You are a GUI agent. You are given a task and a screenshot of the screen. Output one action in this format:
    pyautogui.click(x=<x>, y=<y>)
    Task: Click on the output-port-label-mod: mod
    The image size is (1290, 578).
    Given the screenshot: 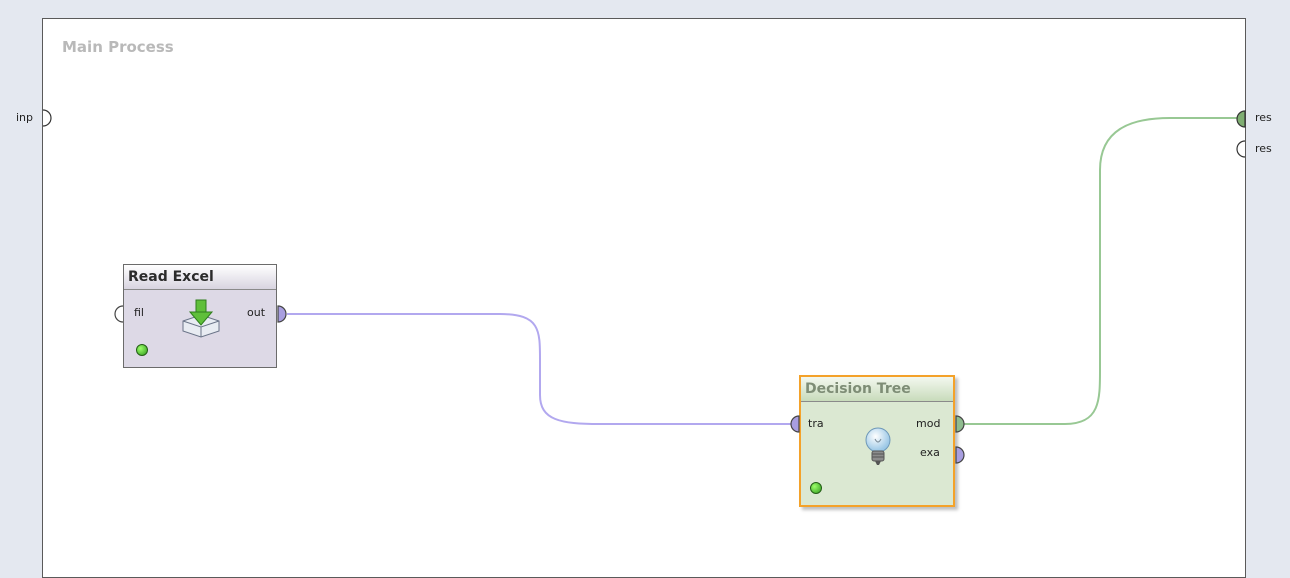 What is the action you would take?
    pyautogui.click(x=928, y=423)
    